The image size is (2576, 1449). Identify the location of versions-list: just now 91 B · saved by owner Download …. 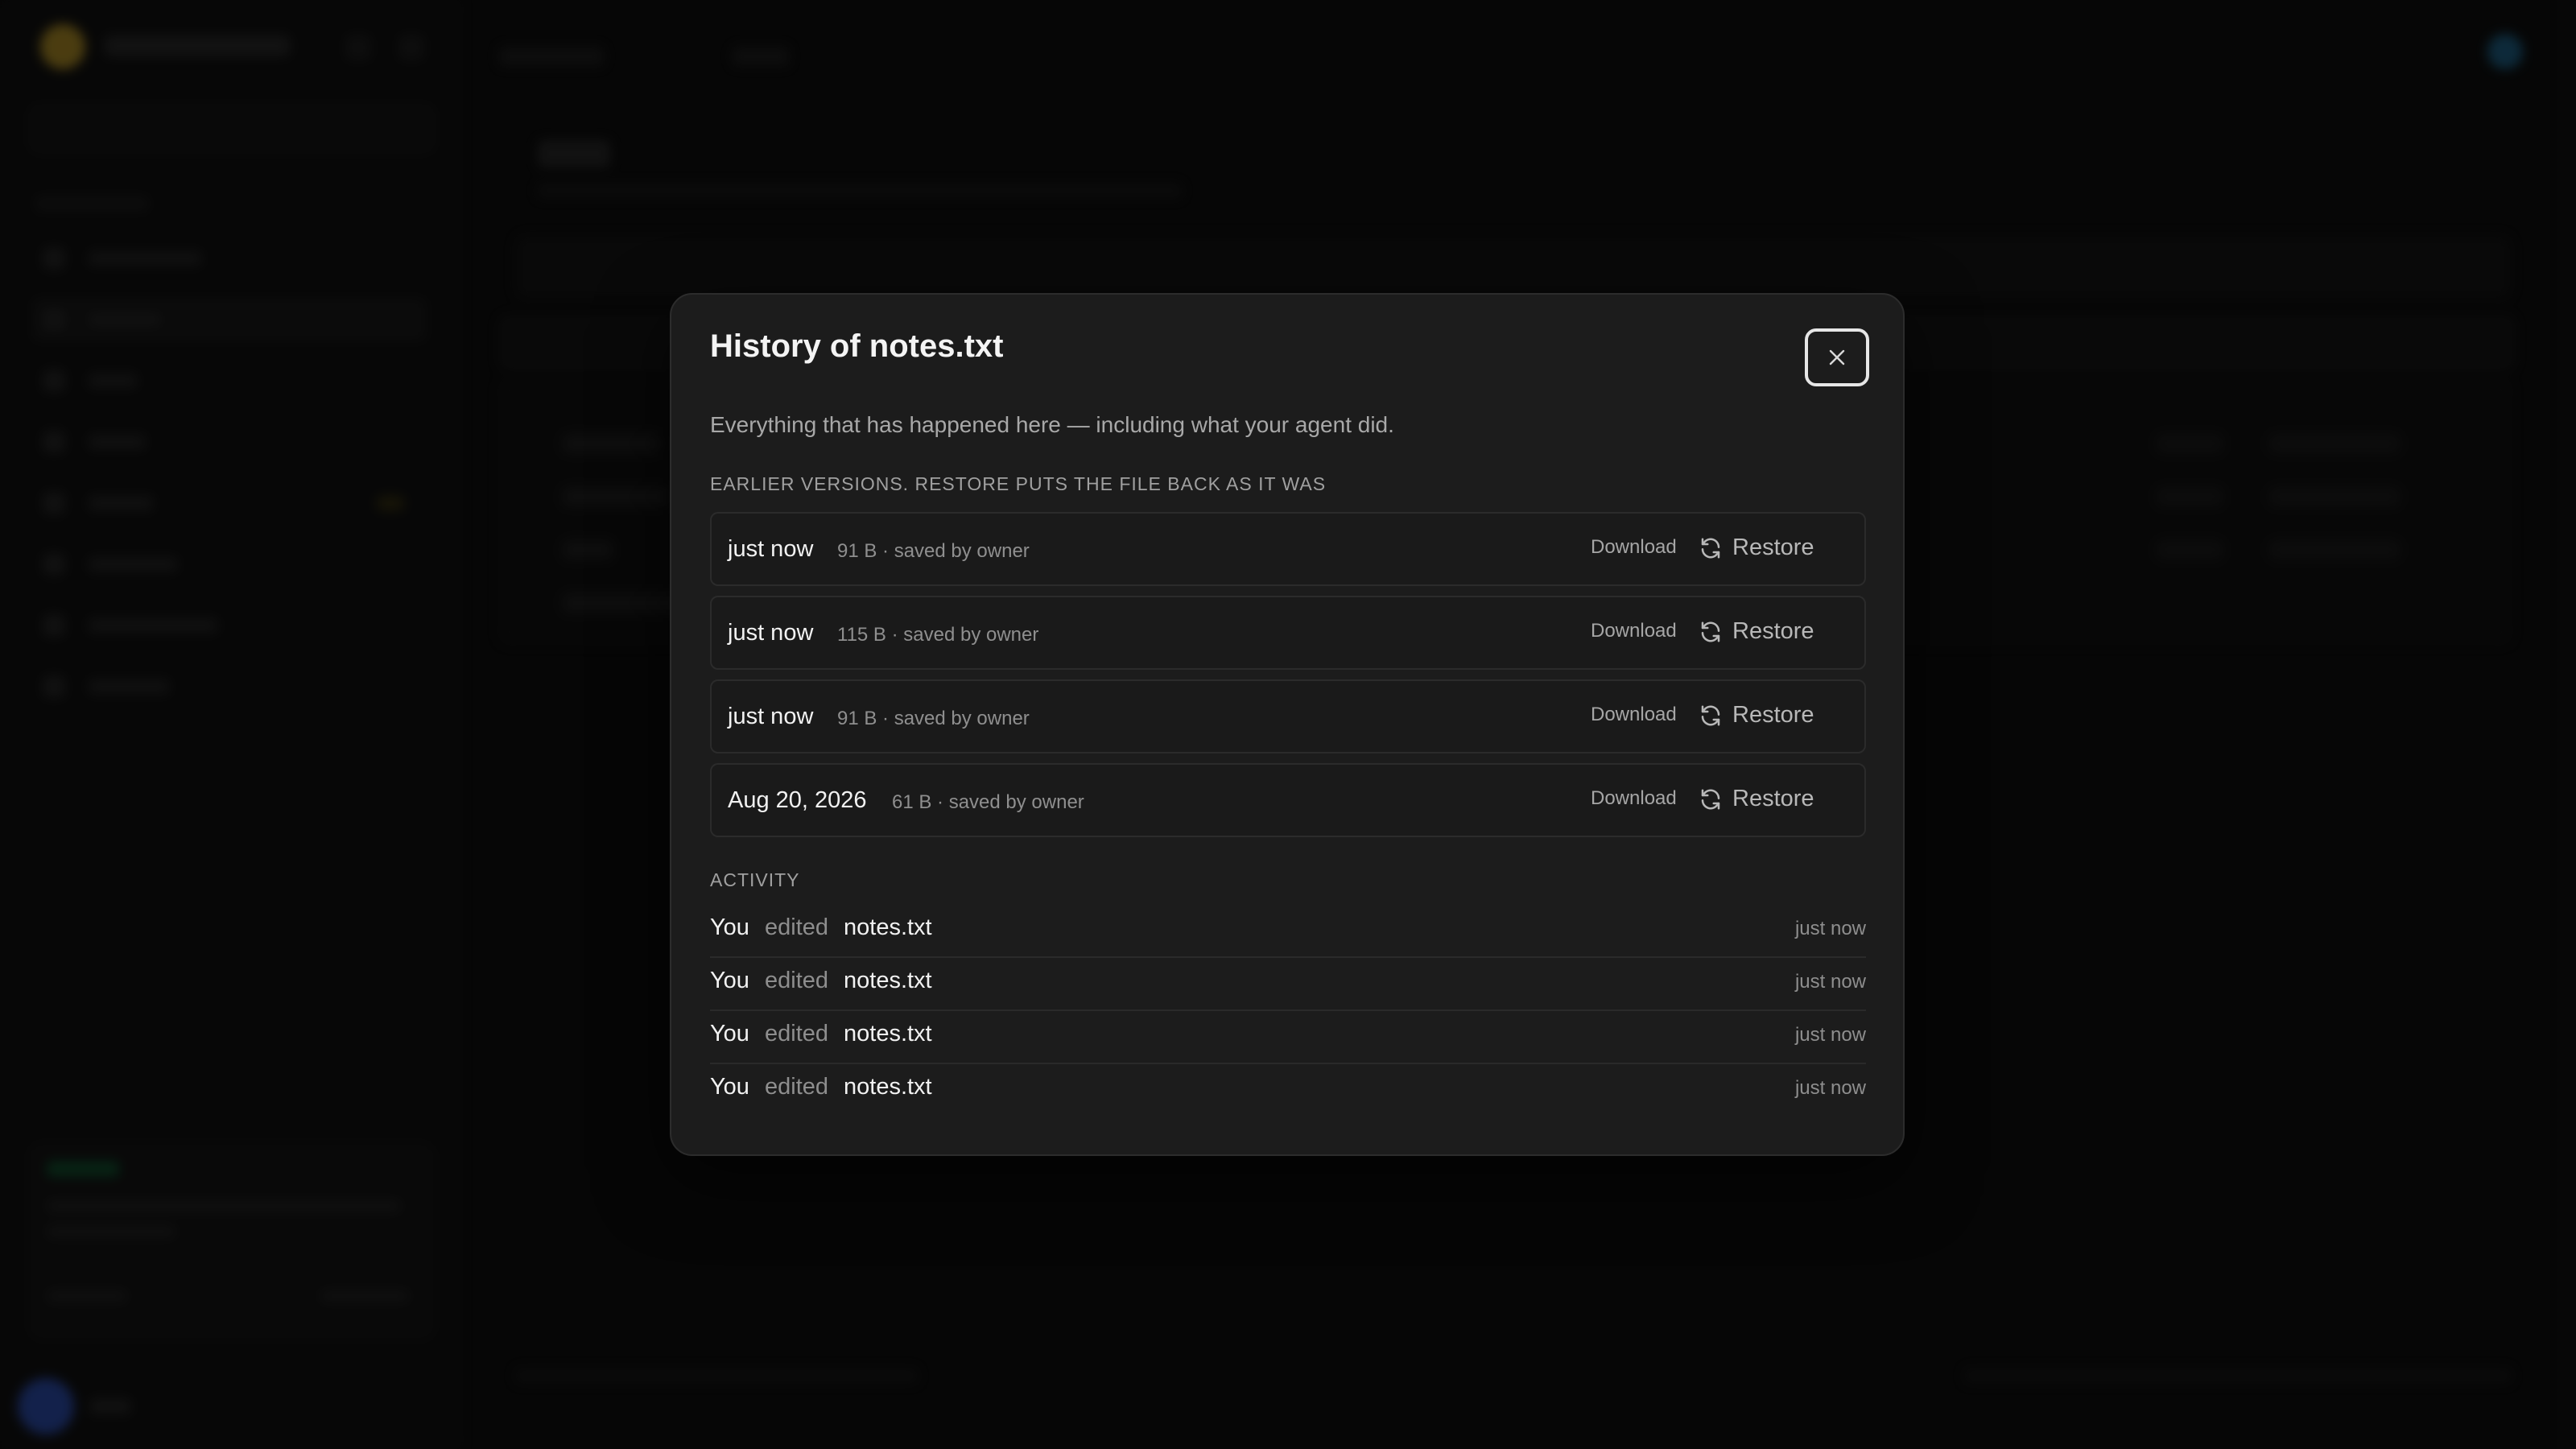
(1288, 679).